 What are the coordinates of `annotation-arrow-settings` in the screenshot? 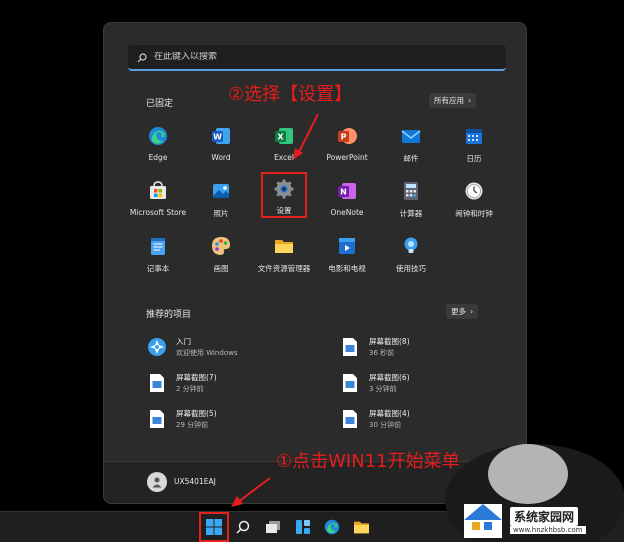 It's located at (306, 136).